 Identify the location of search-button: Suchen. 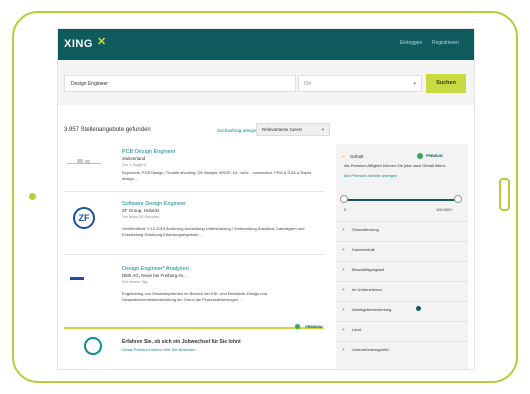
(446, 83).